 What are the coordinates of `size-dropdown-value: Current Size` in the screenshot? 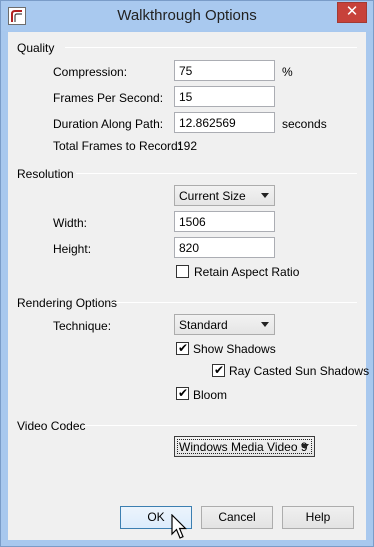 It's located at (212, 196).